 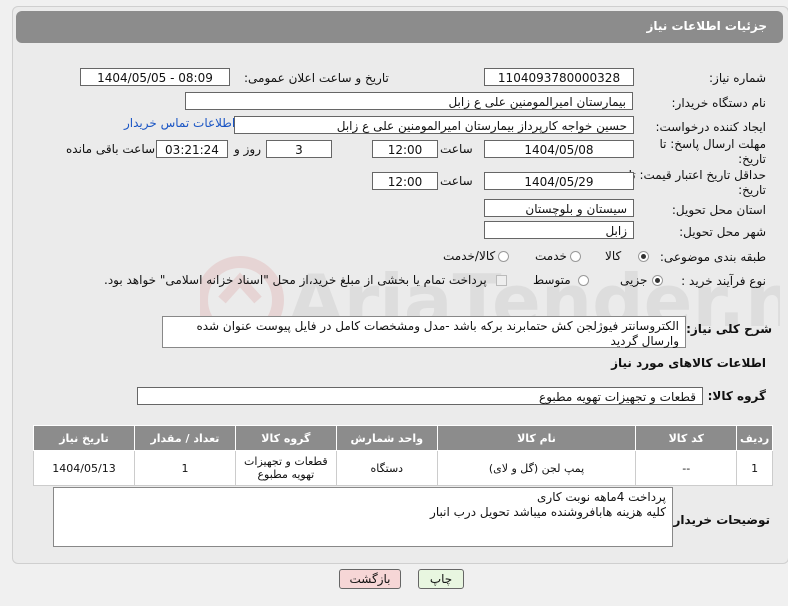 I want to click on col-code: کد کالا, so click(x=686, y=438).